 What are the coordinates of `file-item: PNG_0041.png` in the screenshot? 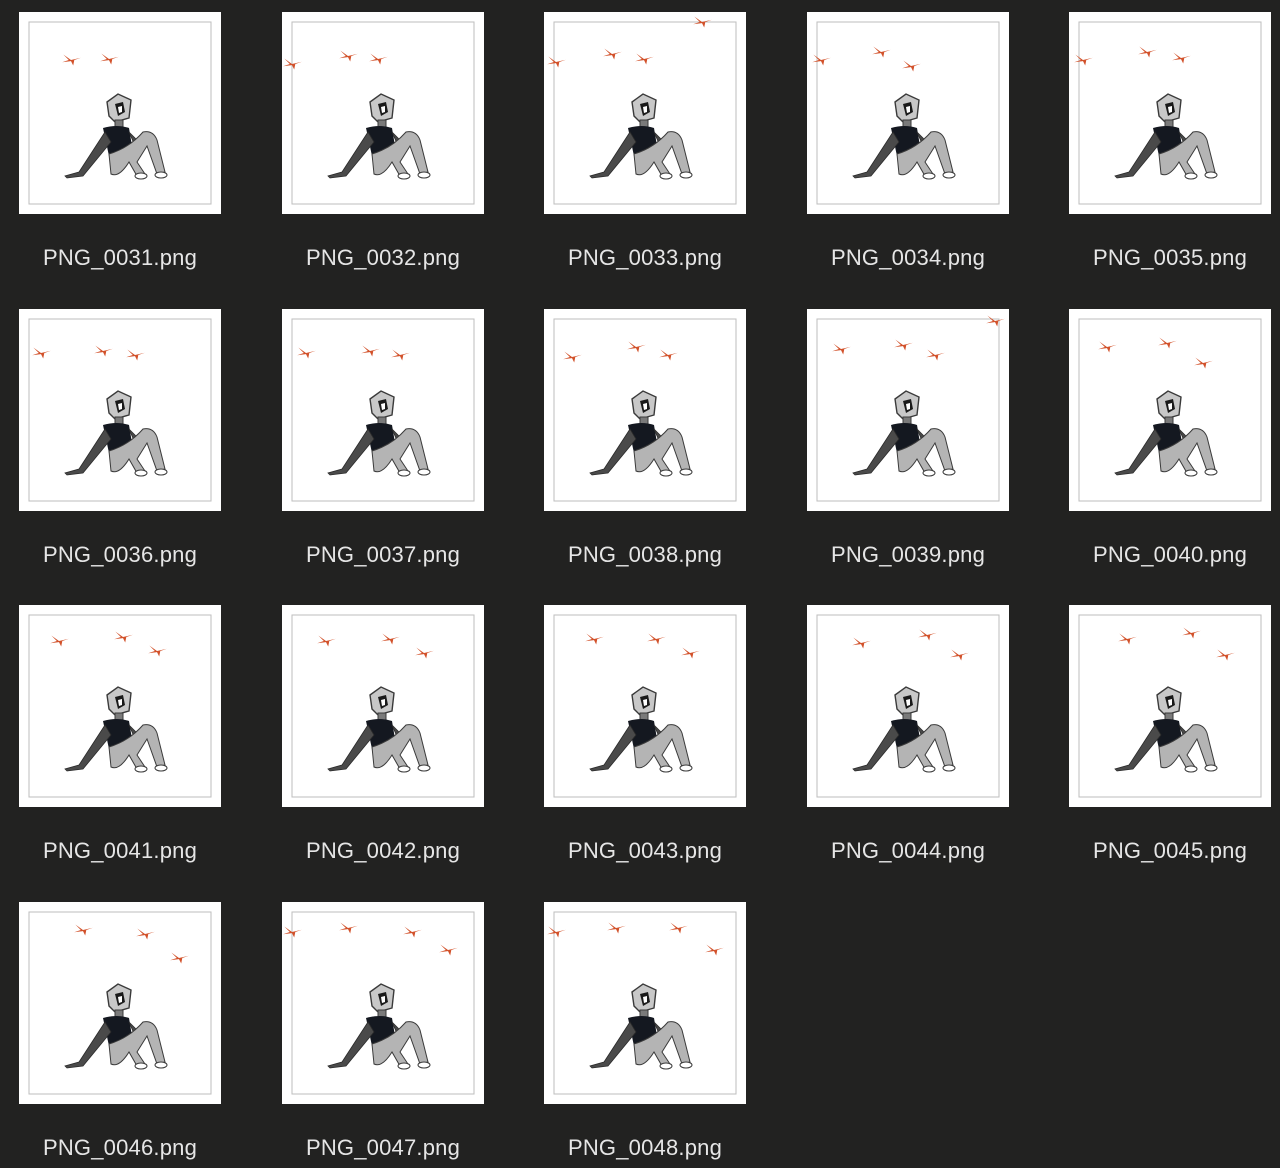 It's located at (120, 745).